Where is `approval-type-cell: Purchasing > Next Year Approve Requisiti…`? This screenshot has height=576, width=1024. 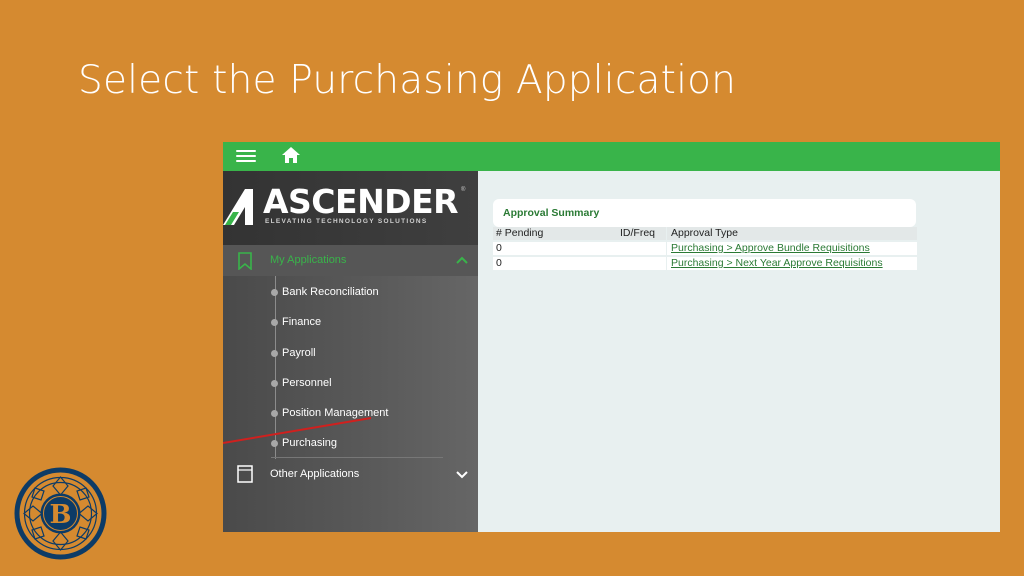 approval-type-cell: Purchasing > Next Year Approve Requisiti… is located at coordinates (792, 263).